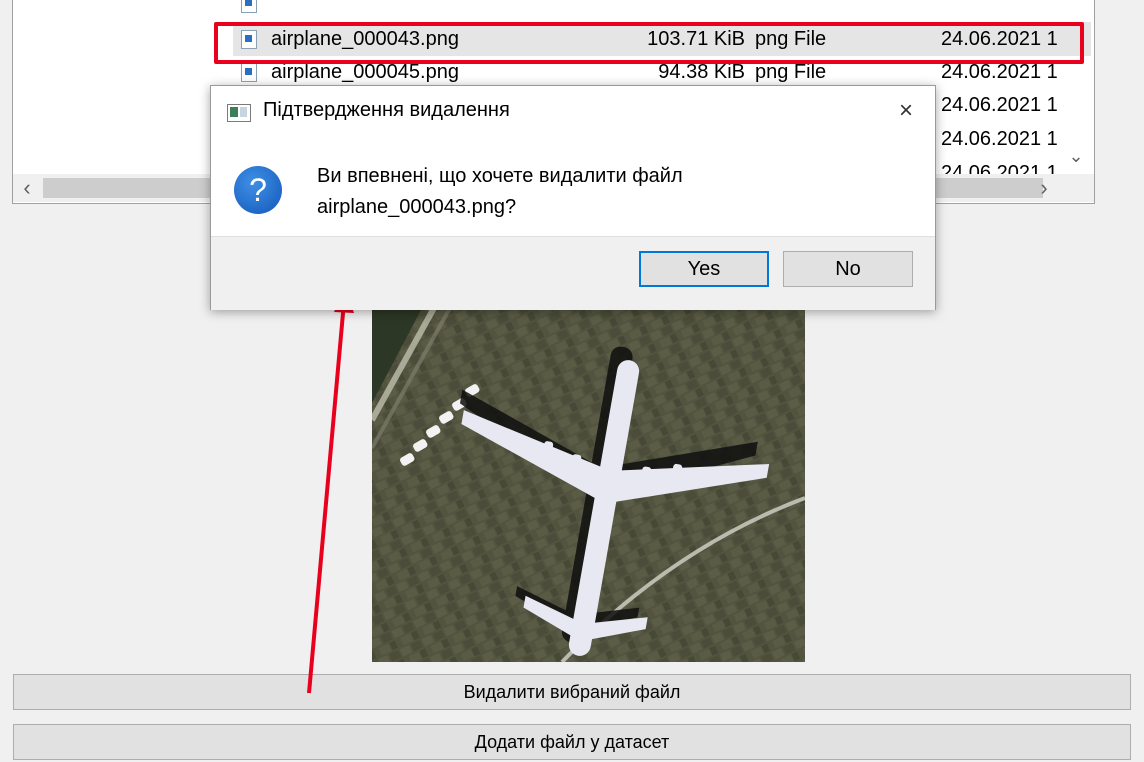 This screenshot has width=1144, height=762. I want to click on file-name: airplane_000043.png, so click(365, 39).